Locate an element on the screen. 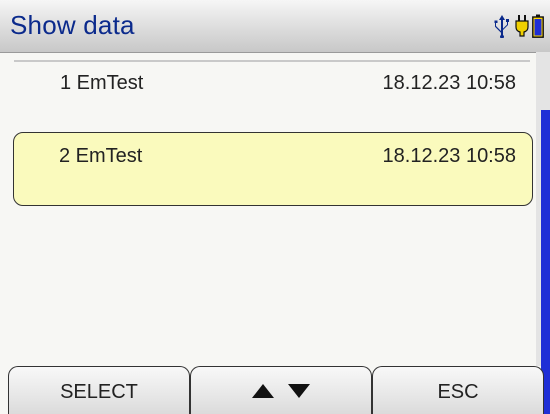  page-title: Show data is located at coordinates (72, 25).